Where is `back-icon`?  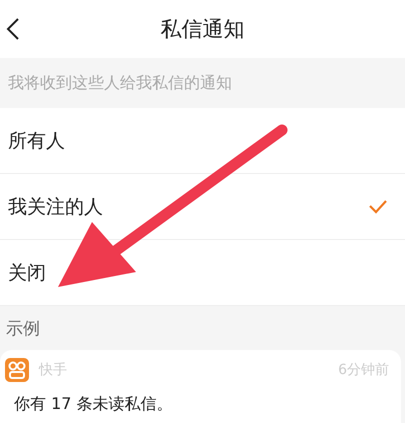 back-icon is located at coordinates (13, 29).